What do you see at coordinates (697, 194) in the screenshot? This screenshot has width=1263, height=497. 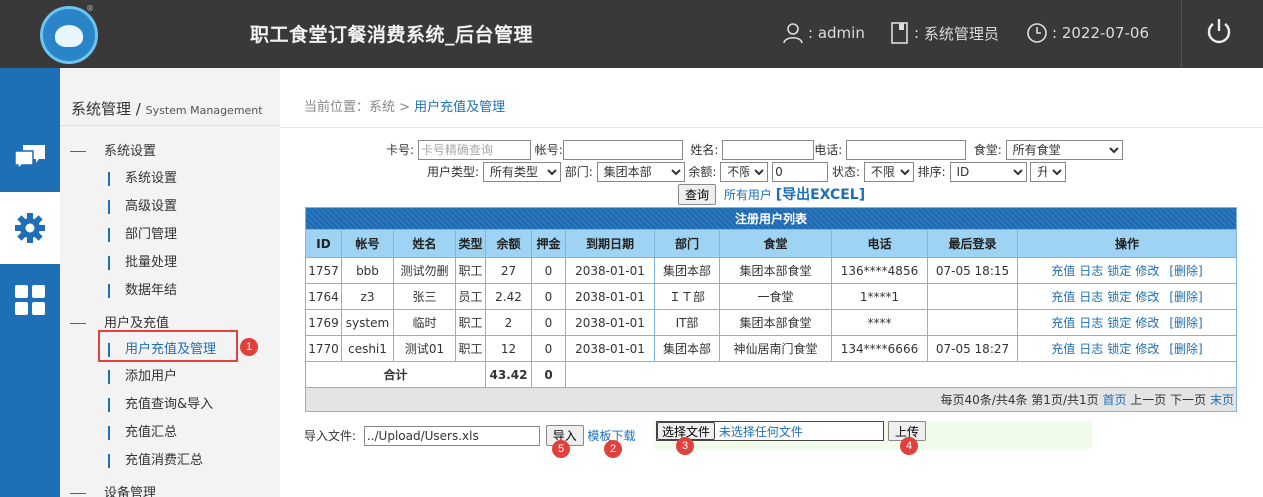 I see `query-button: 查询` at bounding box center [697, 194].